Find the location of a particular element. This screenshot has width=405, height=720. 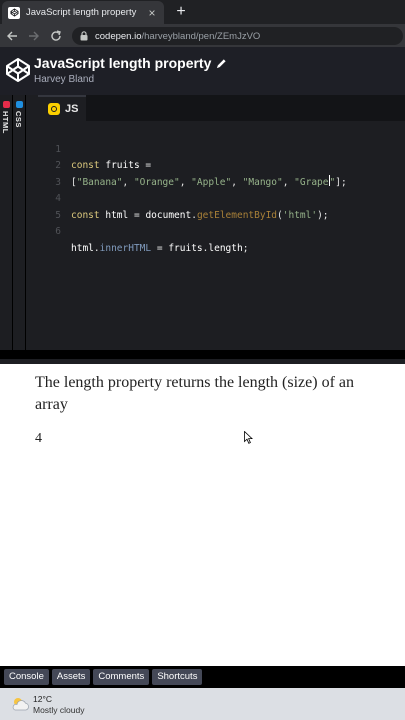

code-line: 5 is located at coordinates (221, 206).